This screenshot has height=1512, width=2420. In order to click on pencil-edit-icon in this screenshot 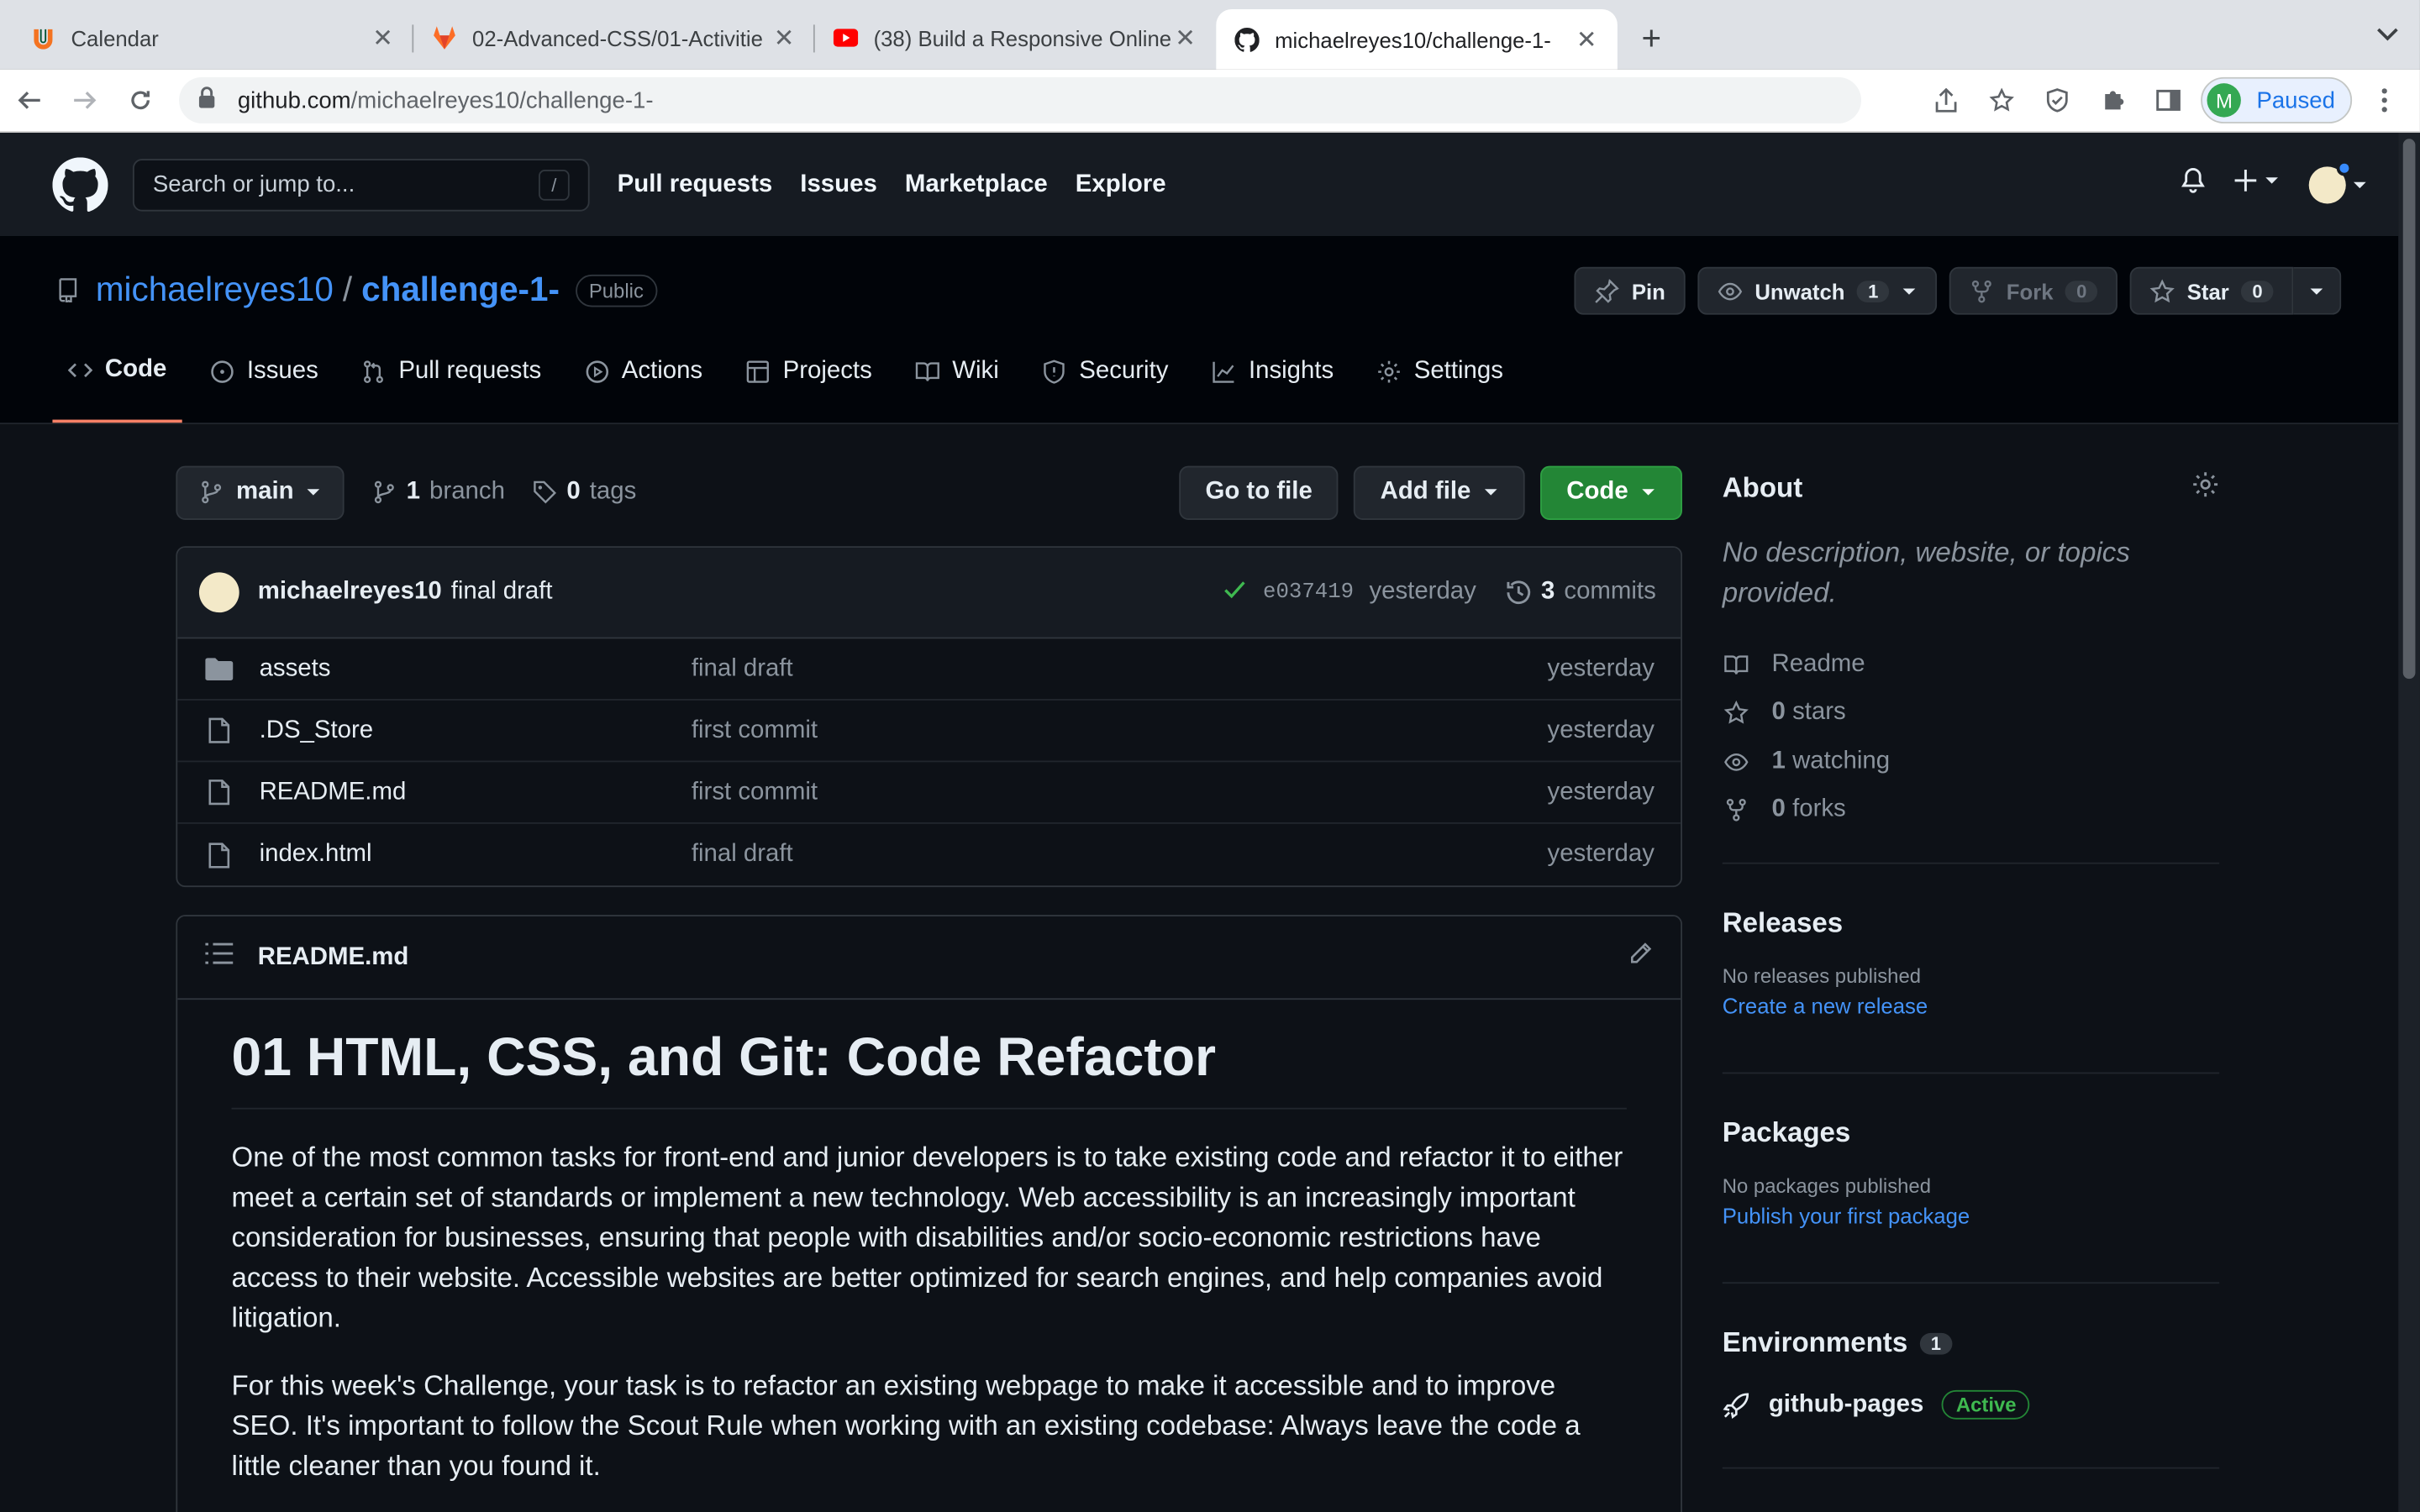, I will do `click(1640, 957)`.